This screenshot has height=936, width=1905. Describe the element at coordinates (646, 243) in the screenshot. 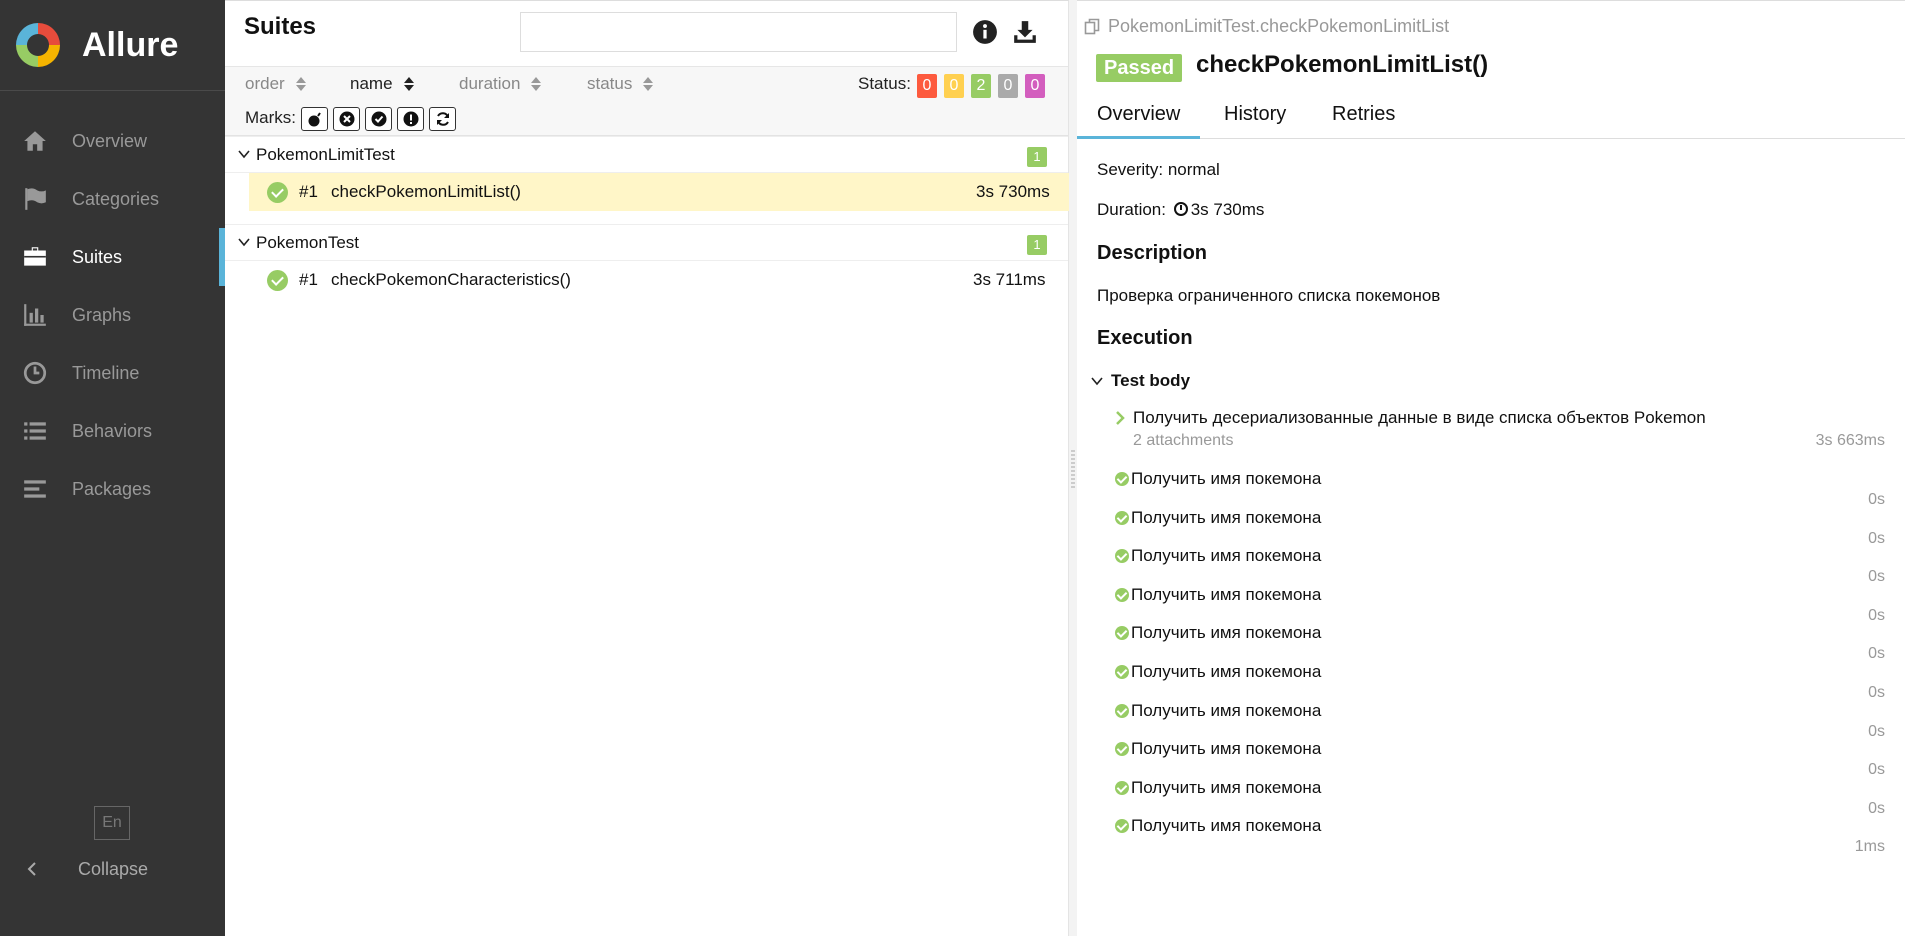

I see `suite-group-header: PokemonTest 1` at that location.